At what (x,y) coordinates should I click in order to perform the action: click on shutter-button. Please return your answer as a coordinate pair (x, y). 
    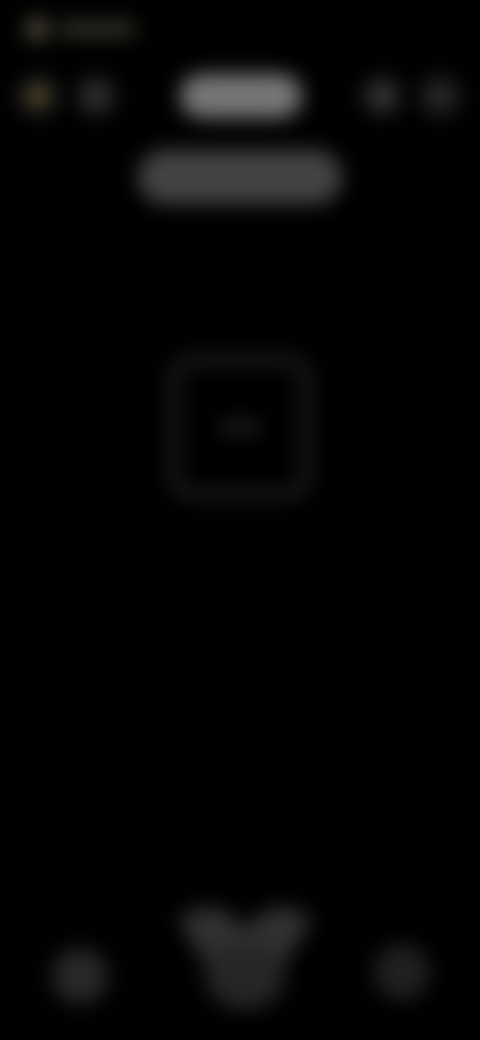
    Looking at the image, I should click on (245, 950).